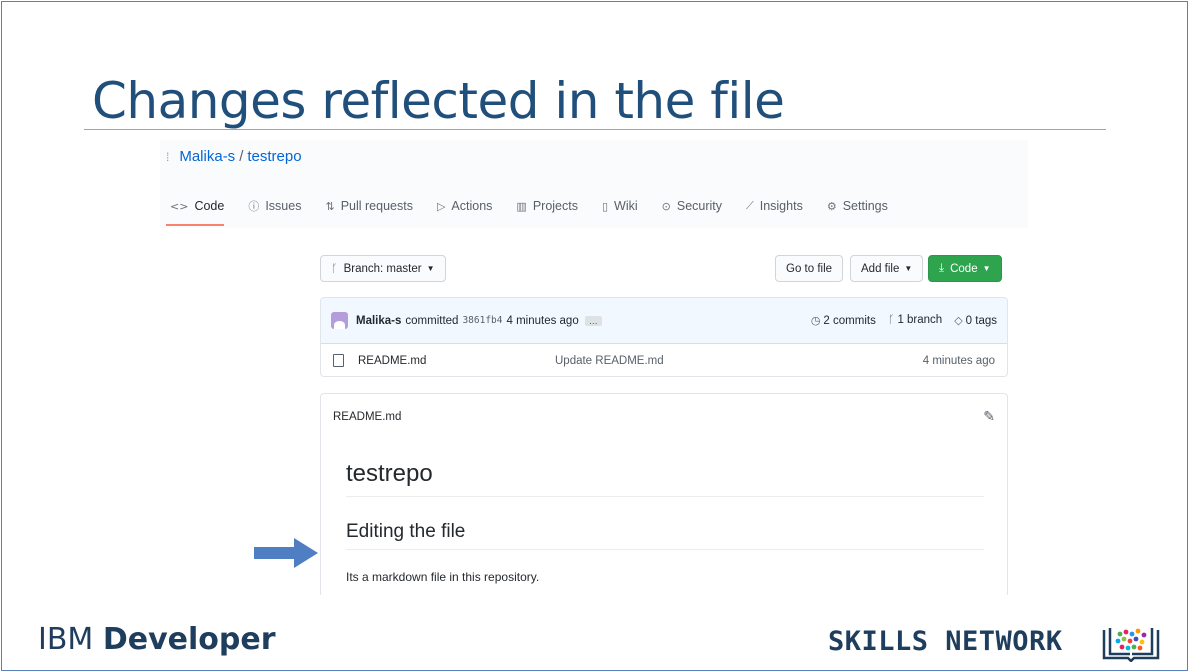 The height and width of the screenshot is (672, 1189). What do you see at coordinates (339, 320) in the screenshot?
I see `avatar` at bounding box center [339, 320].